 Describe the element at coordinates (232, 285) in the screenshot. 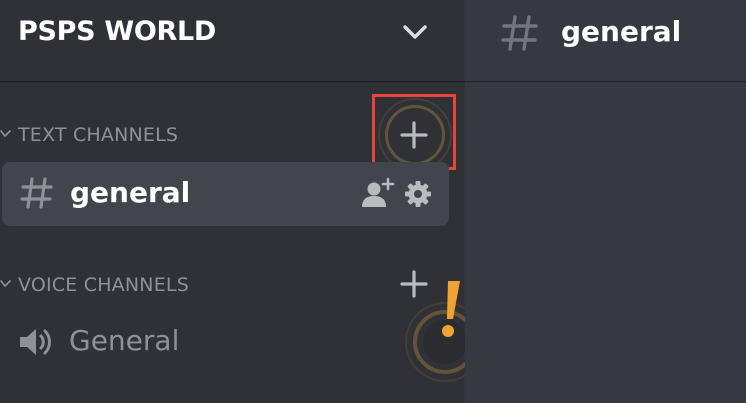

I see `category-voice-channels: VOICE CHANNELS` at that location.